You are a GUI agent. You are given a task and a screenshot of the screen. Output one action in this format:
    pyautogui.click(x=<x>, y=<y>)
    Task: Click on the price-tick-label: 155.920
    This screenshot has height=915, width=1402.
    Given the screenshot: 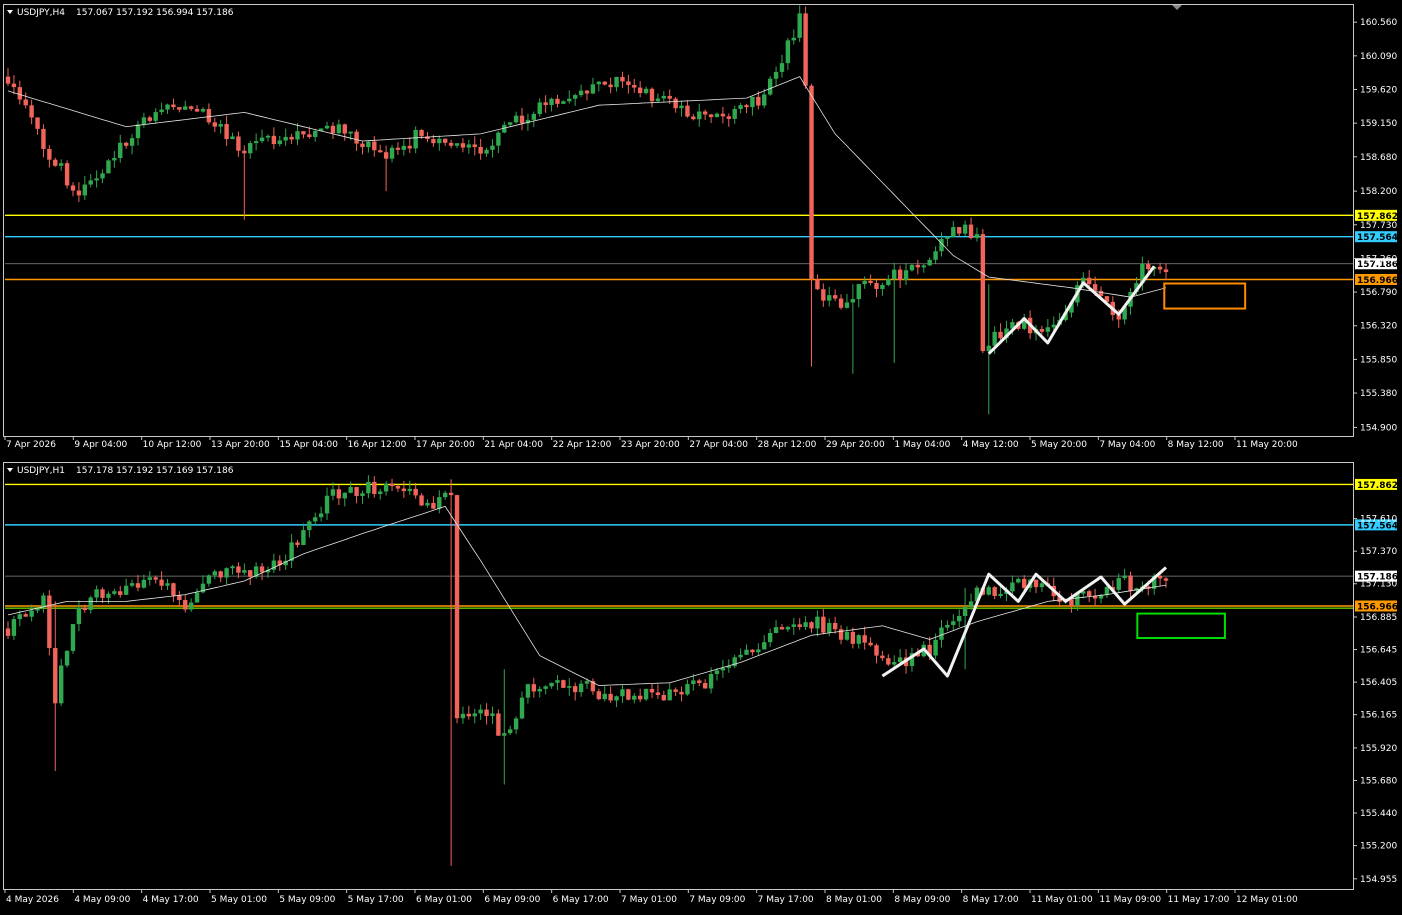 What is the action you would take?
    pyautogui.click(x=1378, y=749)
    